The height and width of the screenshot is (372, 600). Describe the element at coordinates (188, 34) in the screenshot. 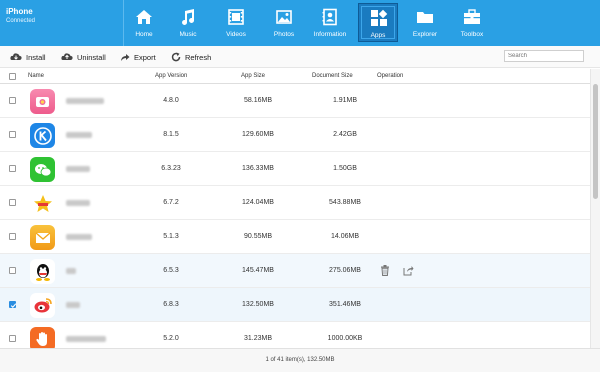

I see `nav-label: Music` at that location.